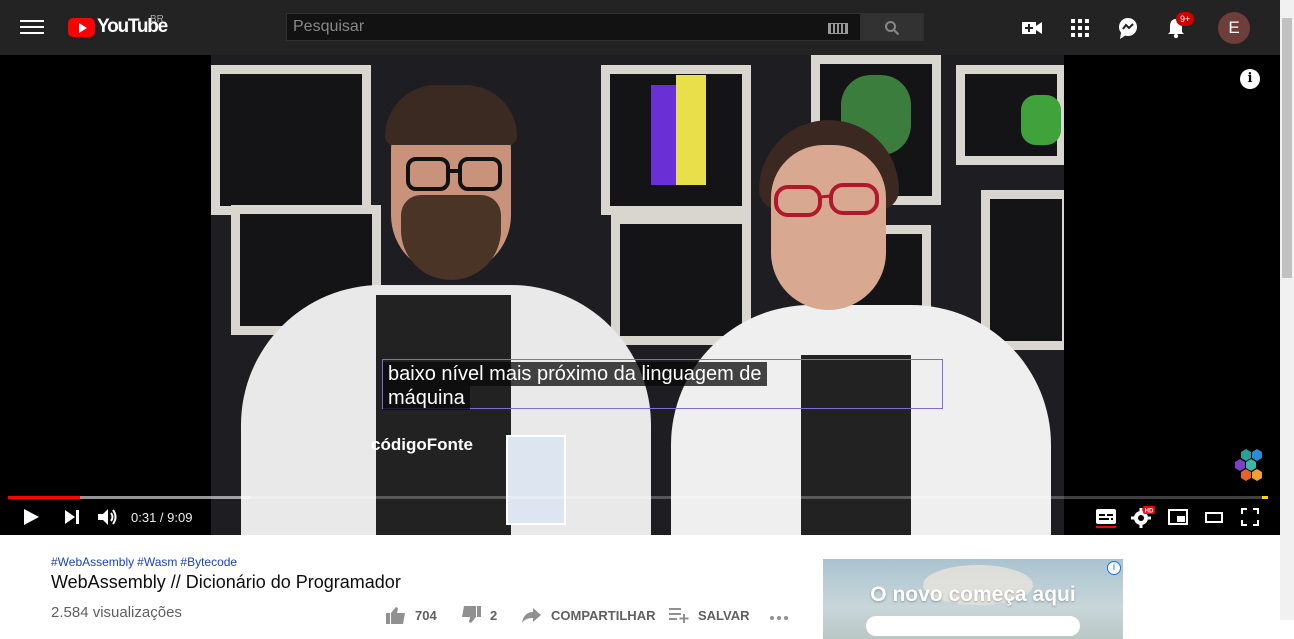 The image size is (1294, 639). What do you see at coordinates (1149, 512) in the screenshot?
I see `hd-badge: HD` at bounding box center [1149, 512].